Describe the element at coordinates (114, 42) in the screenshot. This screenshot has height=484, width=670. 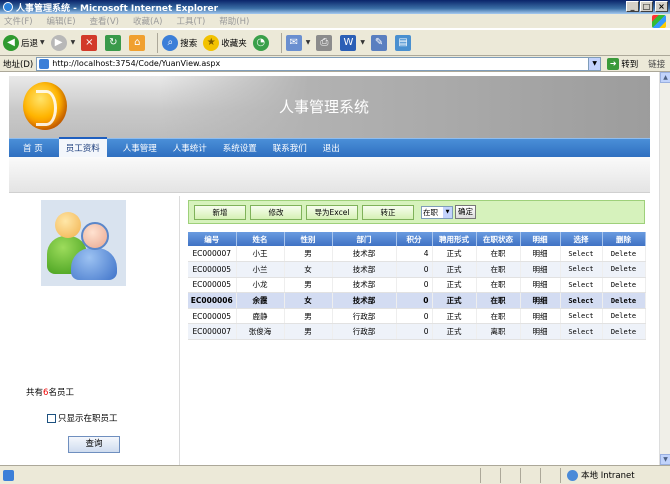
I see `refresh-button: ↻` at that location.